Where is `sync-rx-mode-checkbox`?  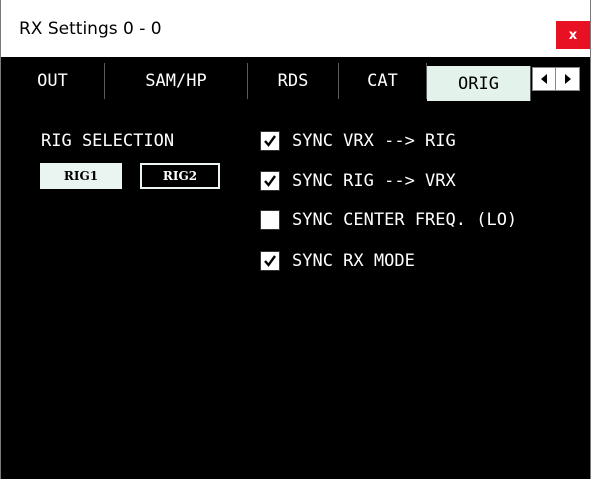 sync-rx-mode-checkbox is located at coordinates (270, 261).